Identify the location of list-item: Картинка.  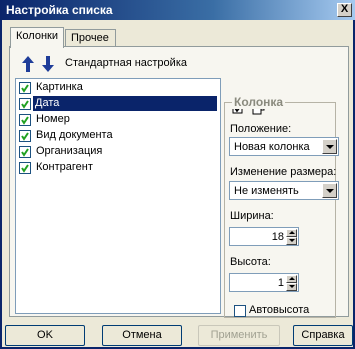
(118, 88).